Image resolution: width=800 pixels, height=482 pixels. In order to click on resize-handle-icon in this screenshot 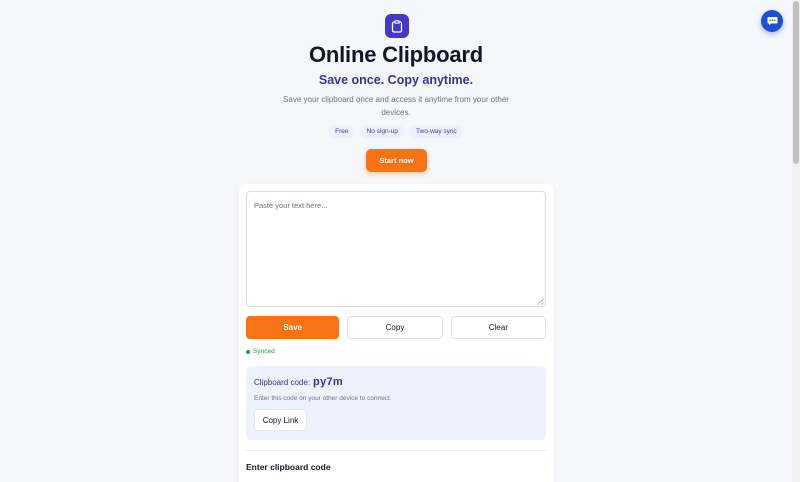, I will do `click(540, 301)`.